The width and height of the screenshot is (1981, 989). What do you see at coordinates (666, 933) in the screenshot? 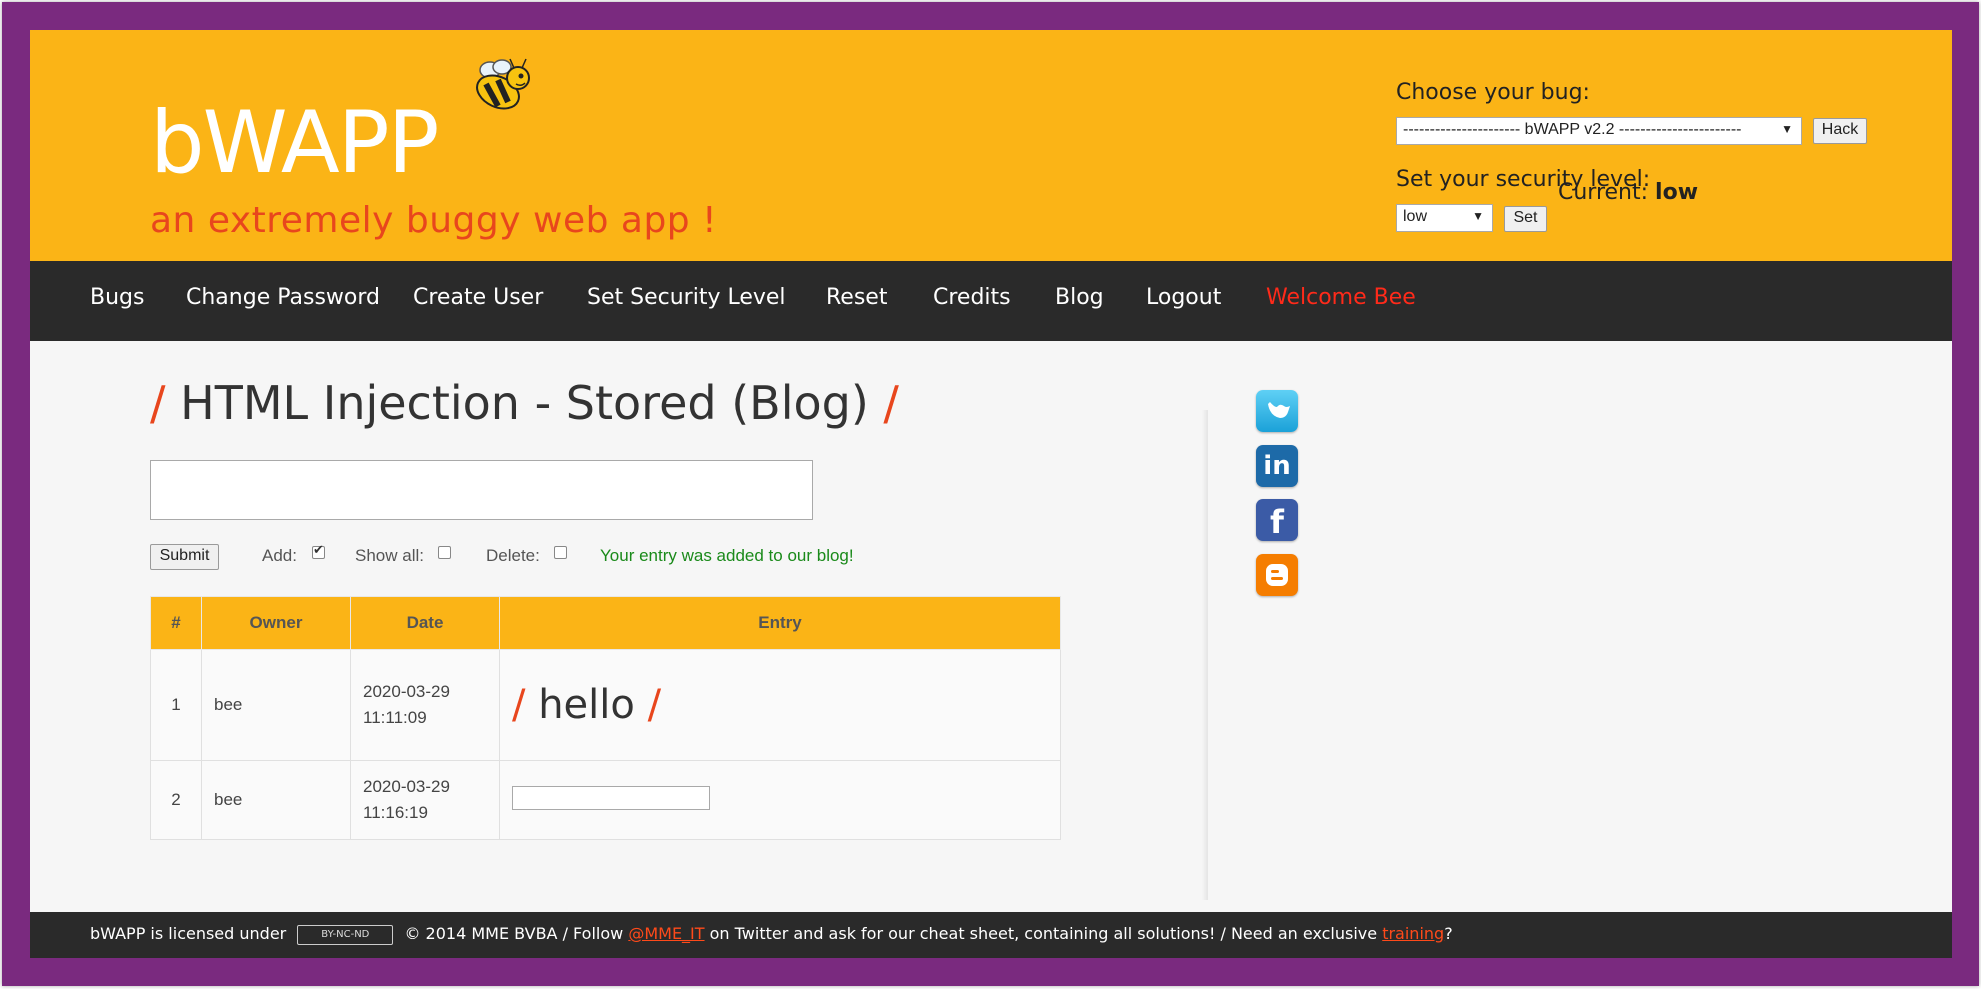
I see `twitter-link: @MME_IT` at bounding box center [666, 933].